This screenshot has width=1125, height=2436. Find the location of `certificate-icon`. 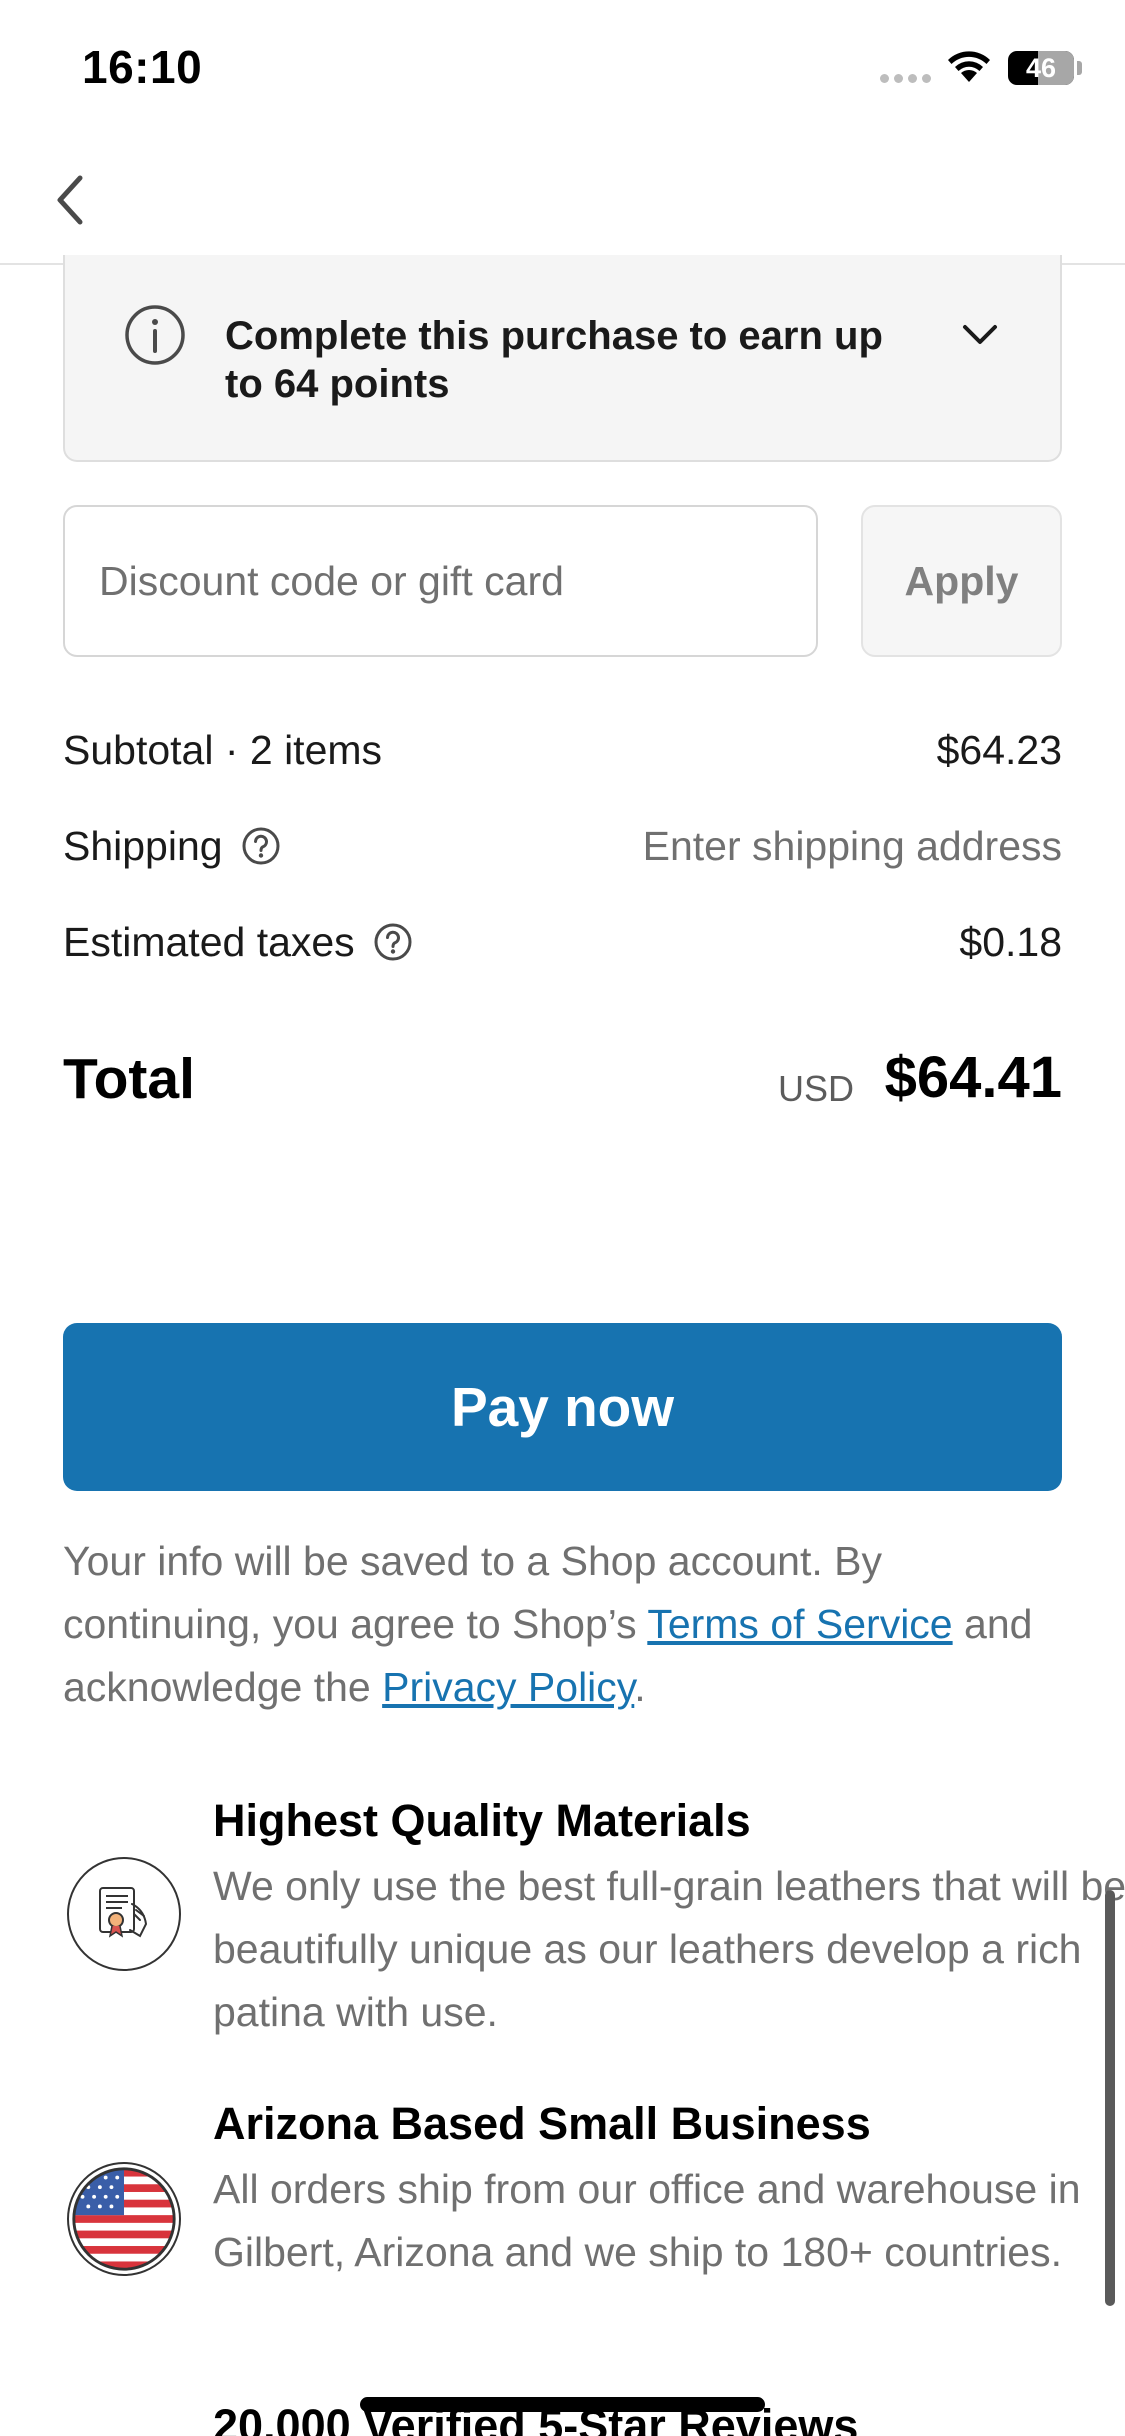

certificate-icon is located at coordinates (124, 1914).